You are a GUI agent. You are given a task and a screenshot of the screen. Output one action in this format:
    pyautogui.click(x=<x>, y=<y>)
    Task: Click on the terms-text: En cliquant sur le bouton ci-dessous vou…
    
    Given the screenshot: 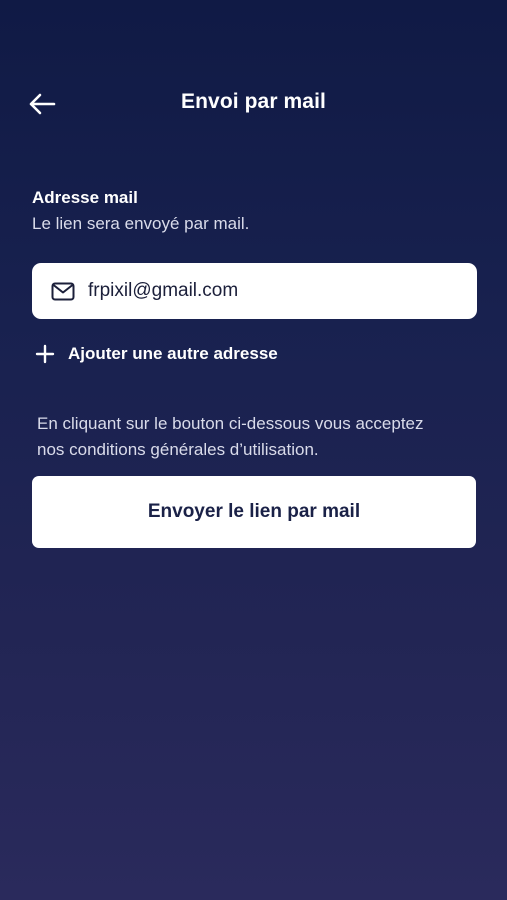 What is the action you would take?
    pyautogui.click(x=262, y=437)
    